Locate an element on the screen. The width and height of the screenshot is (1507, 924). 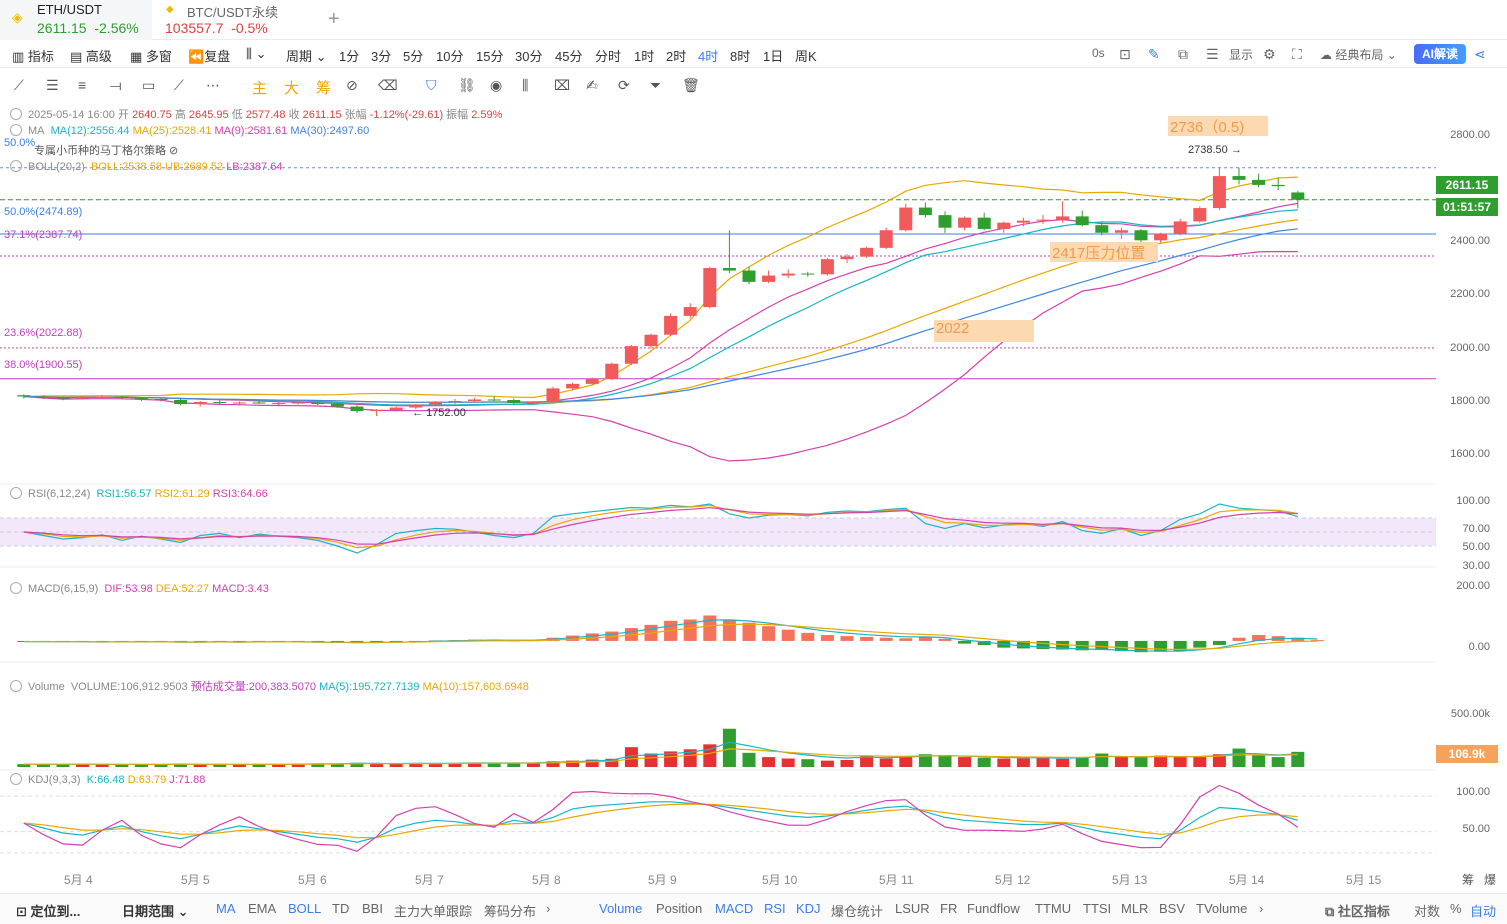
pencil-icon: ✎ is located at coordinates (1154, 54).